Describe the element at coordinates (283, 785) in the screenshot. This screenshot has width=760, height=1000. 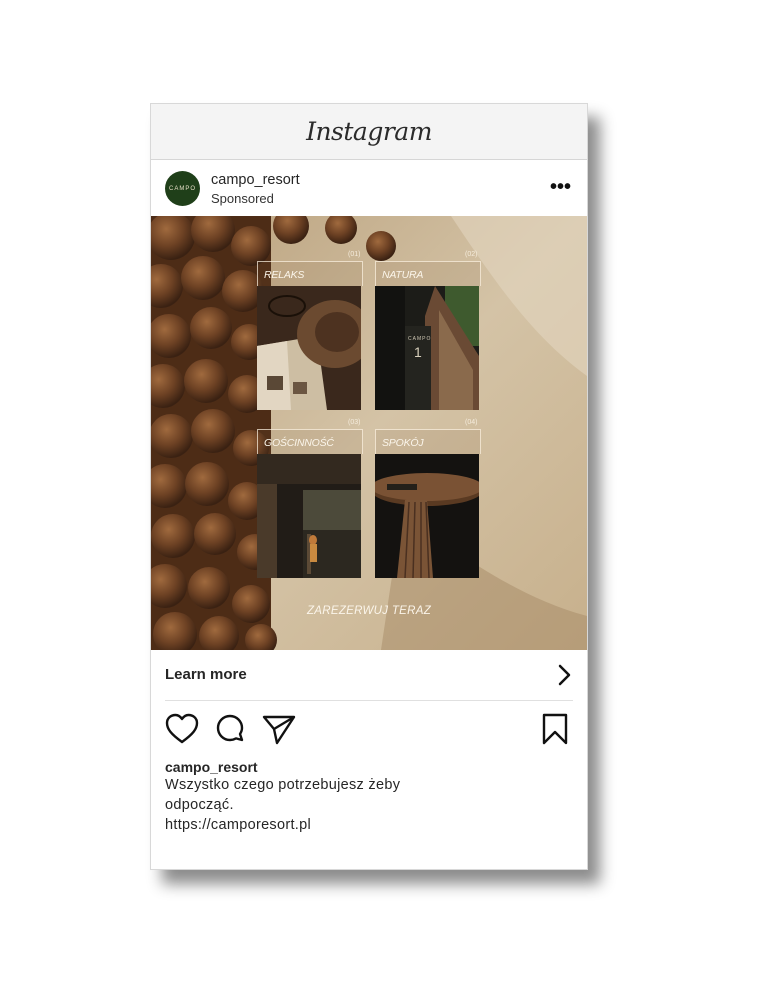
I see `caption-line-1: Wszystko czego potrzebujesz żeby` at that location.